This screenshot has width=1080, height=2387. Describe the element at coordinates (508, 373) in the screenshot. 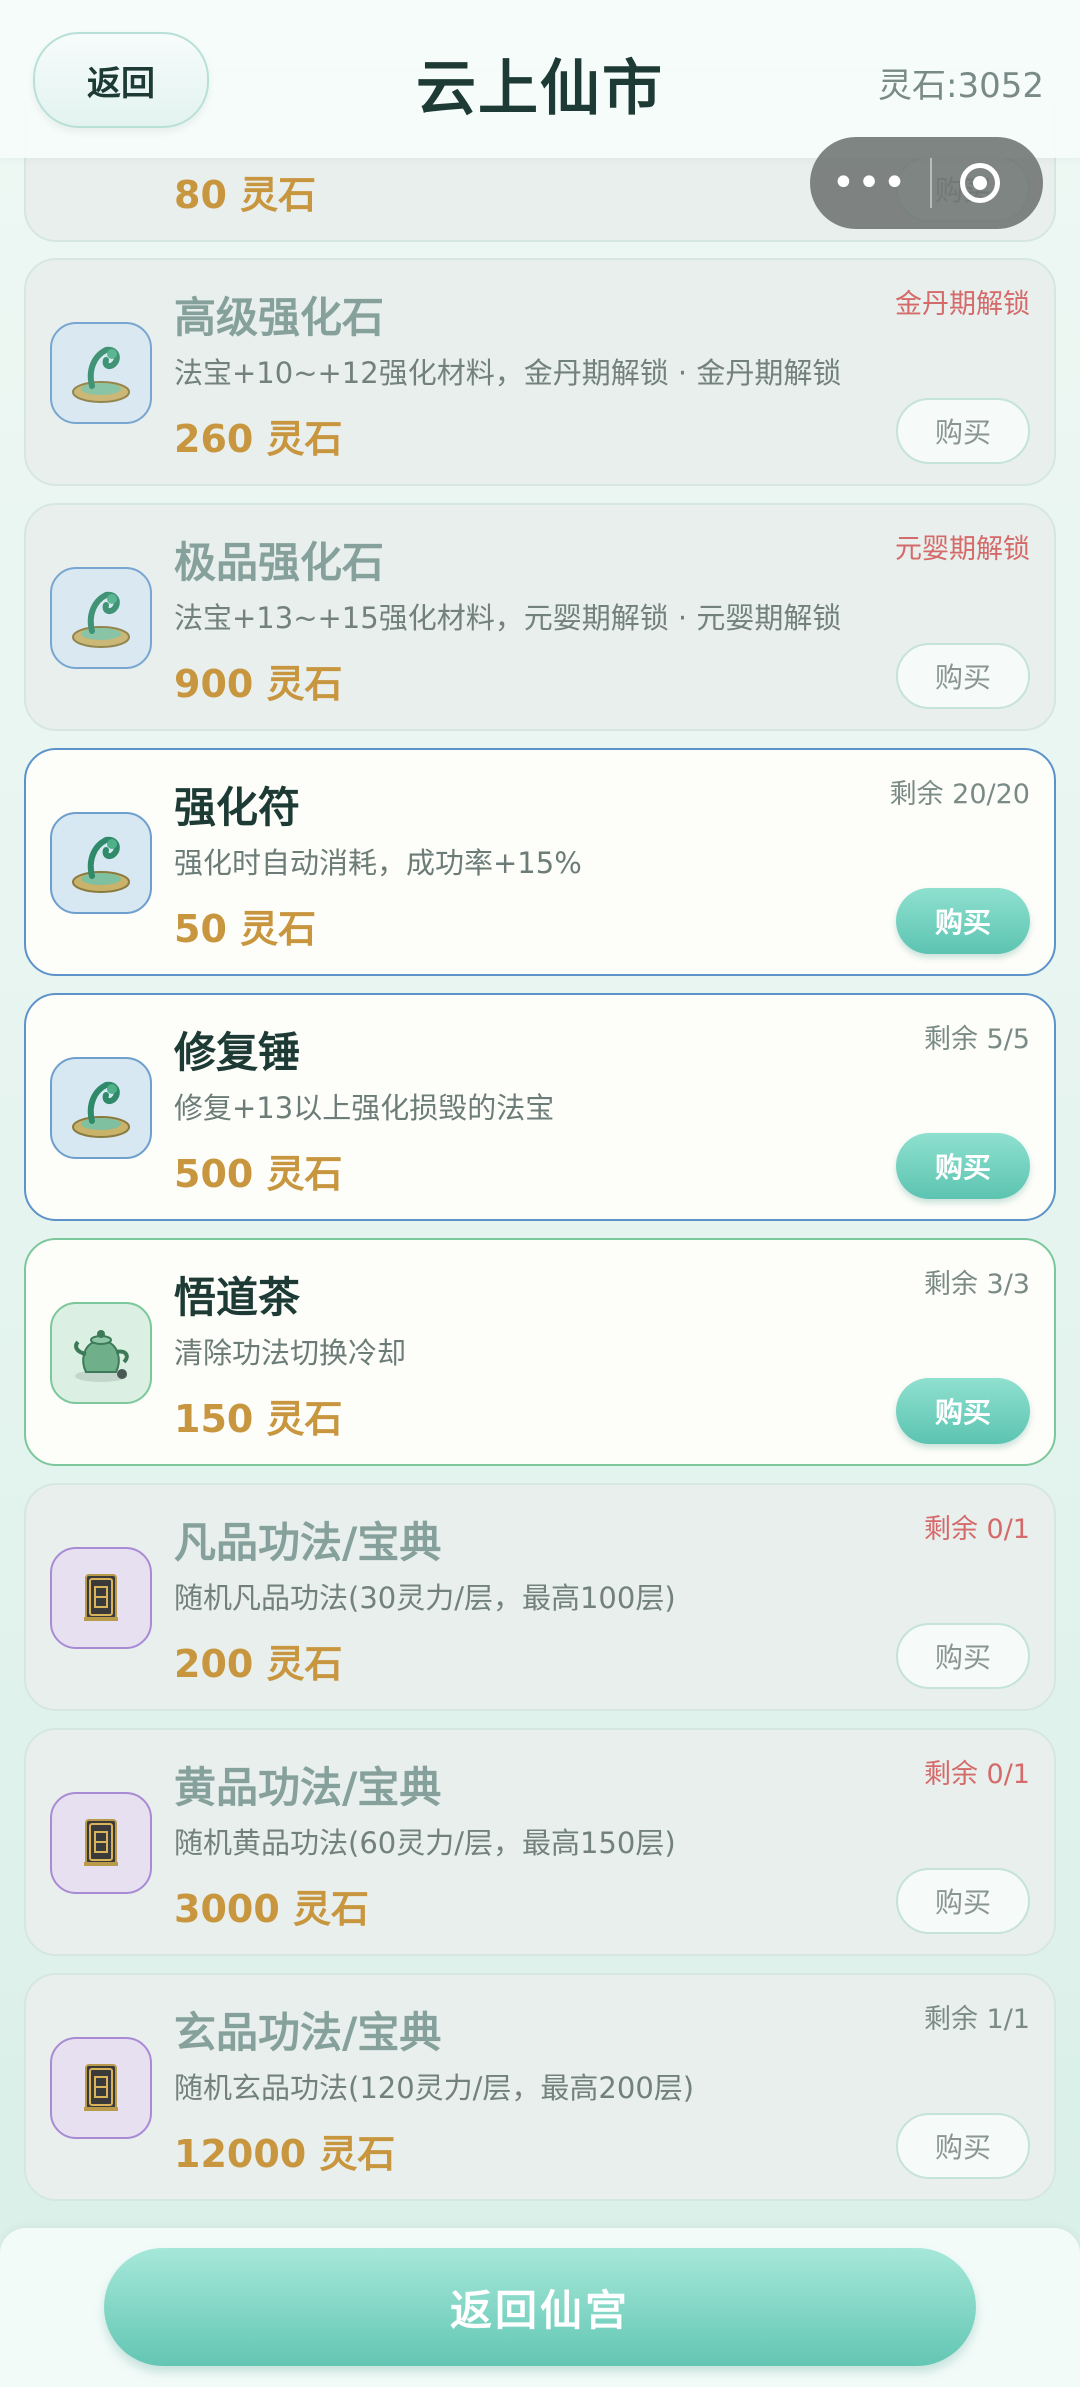

I see `item-description: 法宝+10~+12强化材料，金丹期解锁 · 金丹期解锁` at that location.